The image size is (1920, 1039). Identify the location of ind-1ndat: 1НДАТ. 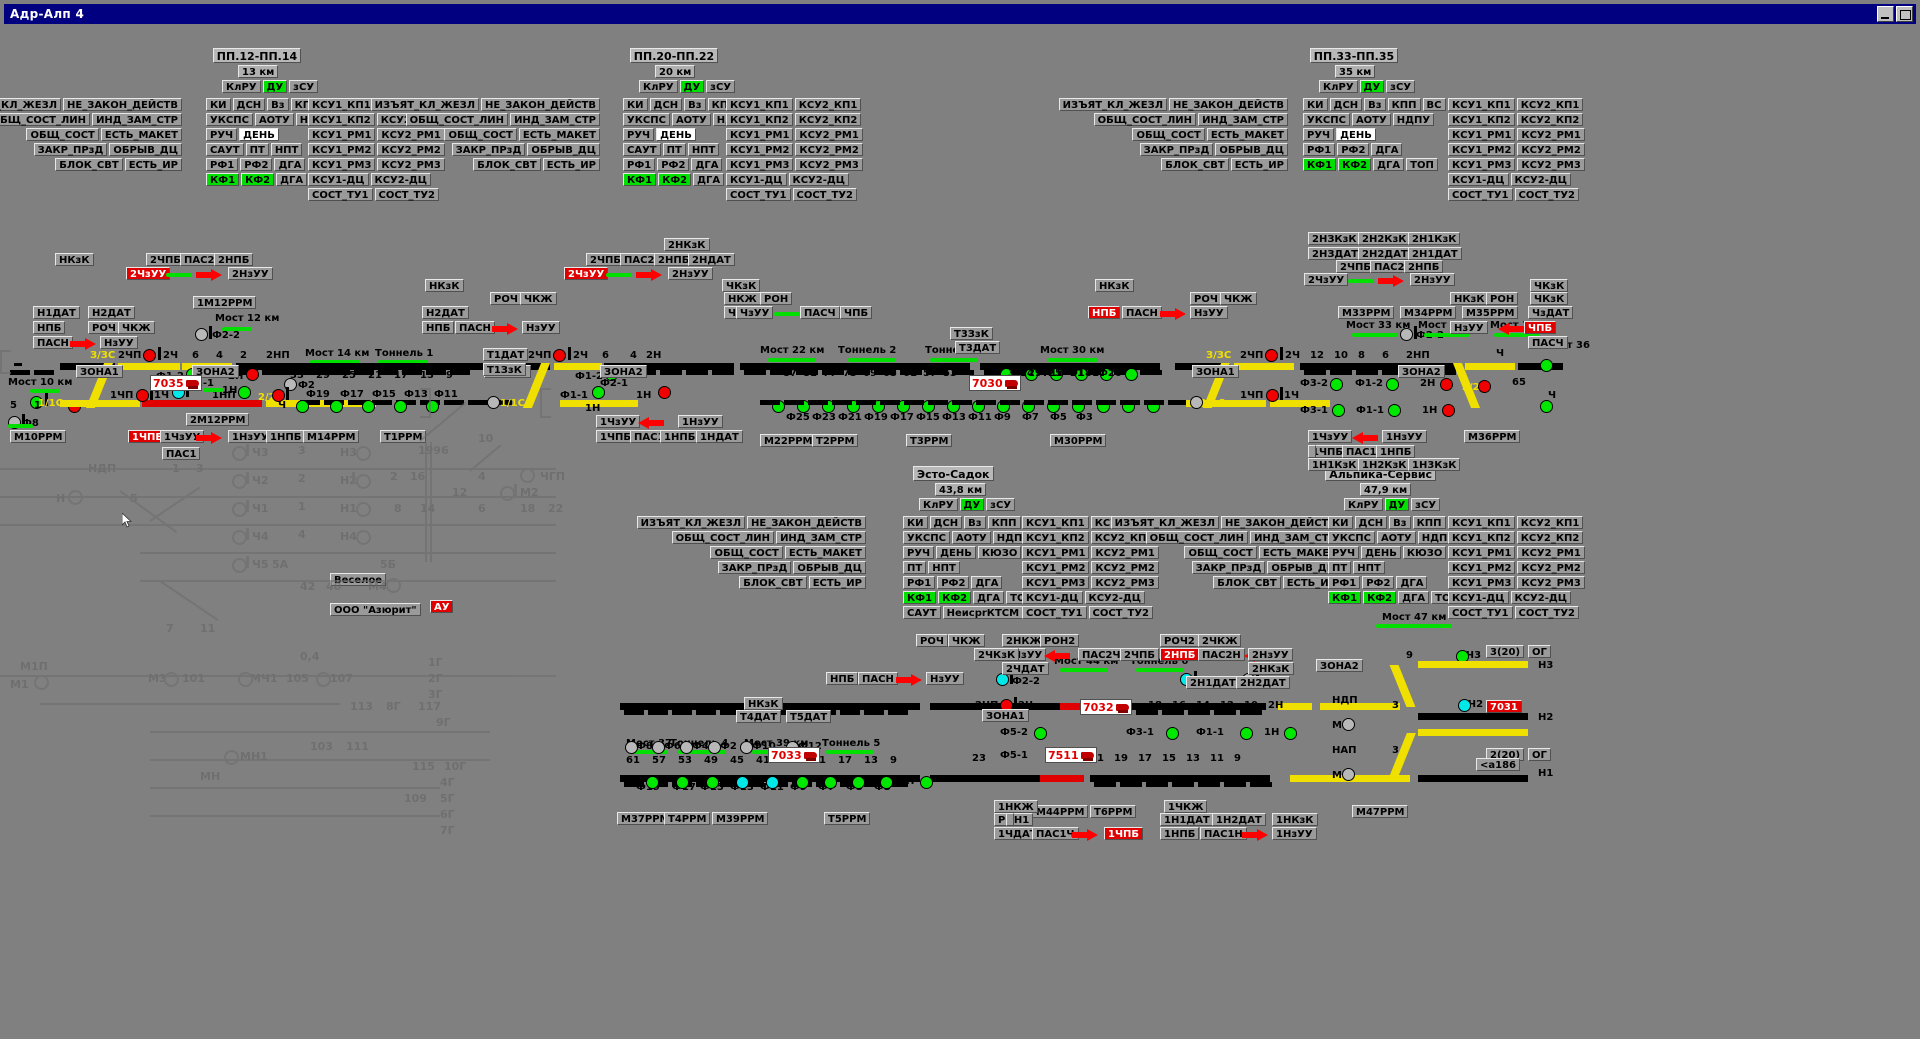
(719, 436).